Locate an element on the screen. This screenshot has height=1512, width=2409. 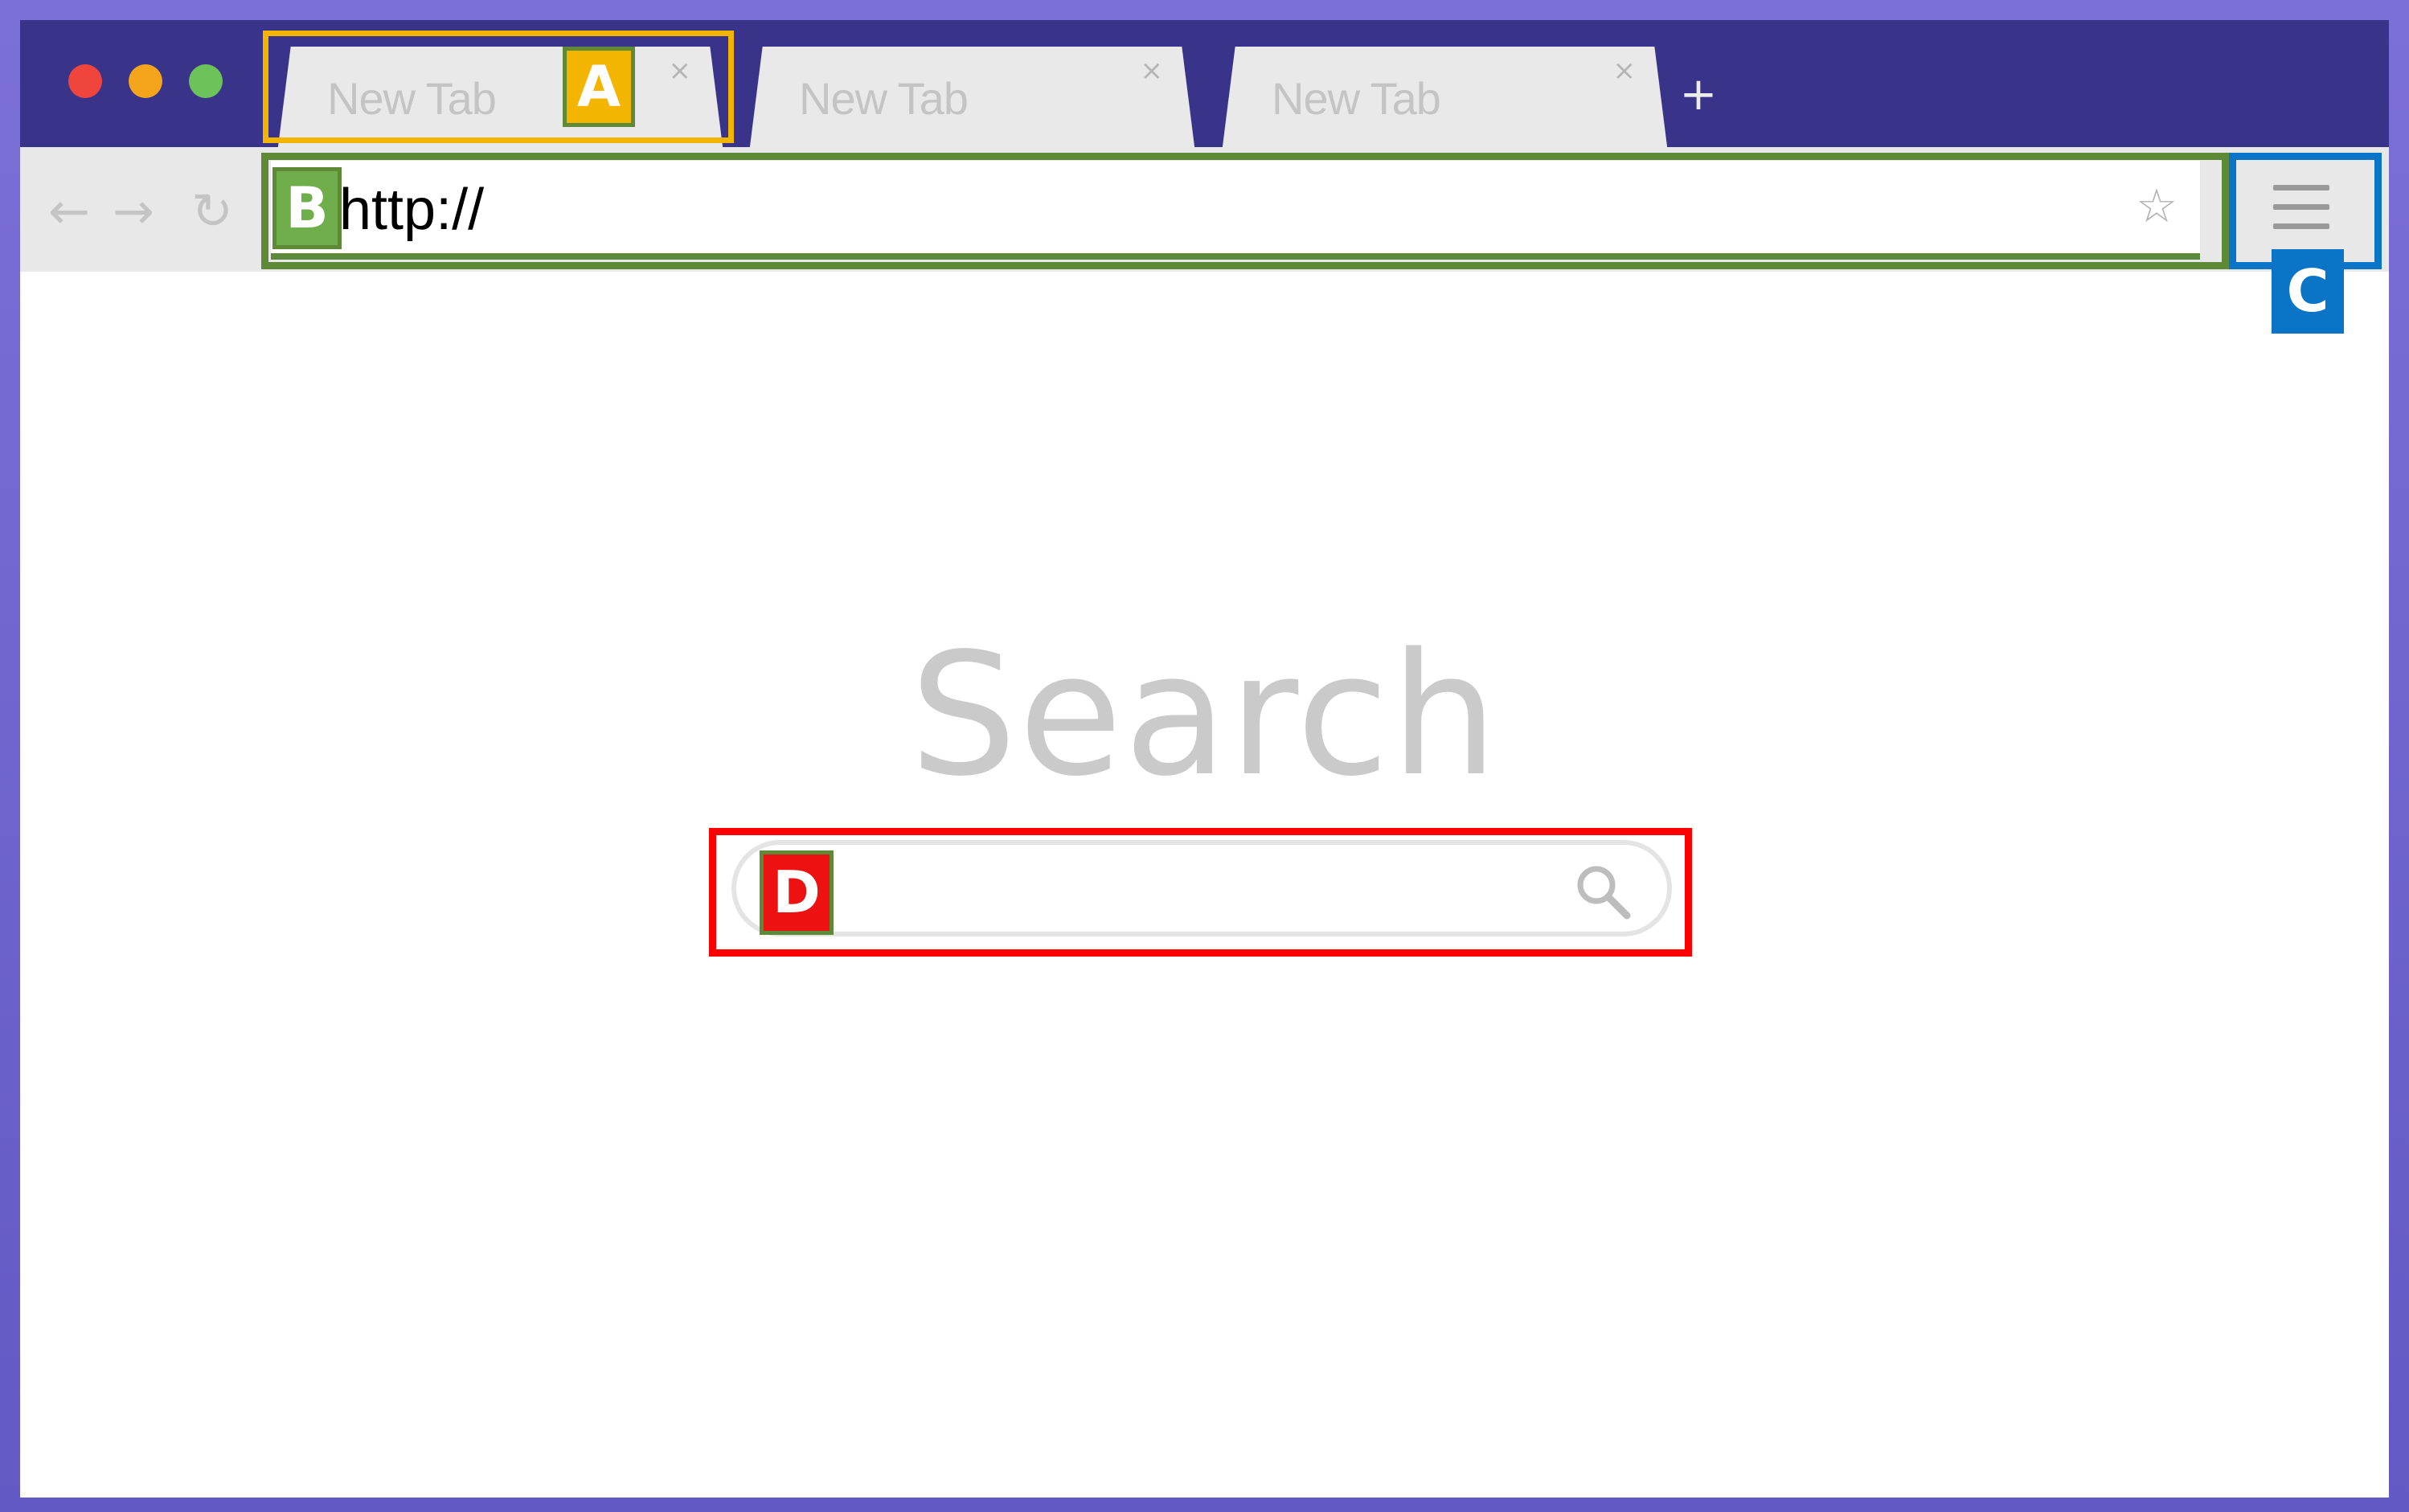
new-tab-button: + is located at coordinates (1698, 95).